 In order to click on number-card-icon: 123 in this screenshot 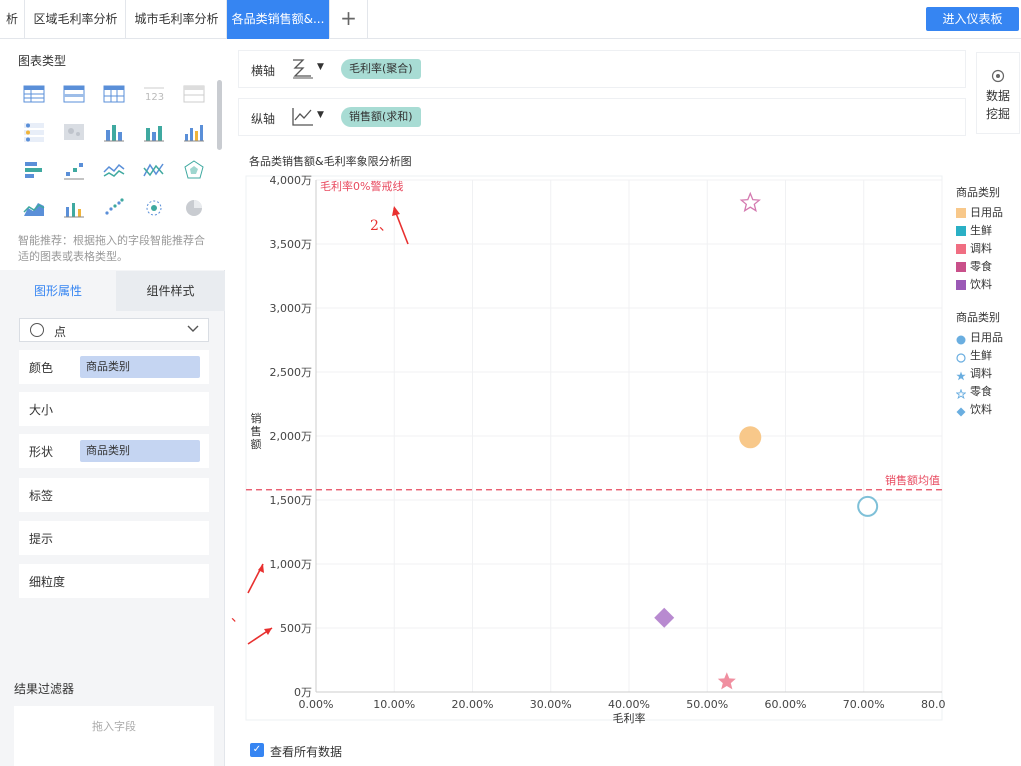, I will do `click(154, 94)`.